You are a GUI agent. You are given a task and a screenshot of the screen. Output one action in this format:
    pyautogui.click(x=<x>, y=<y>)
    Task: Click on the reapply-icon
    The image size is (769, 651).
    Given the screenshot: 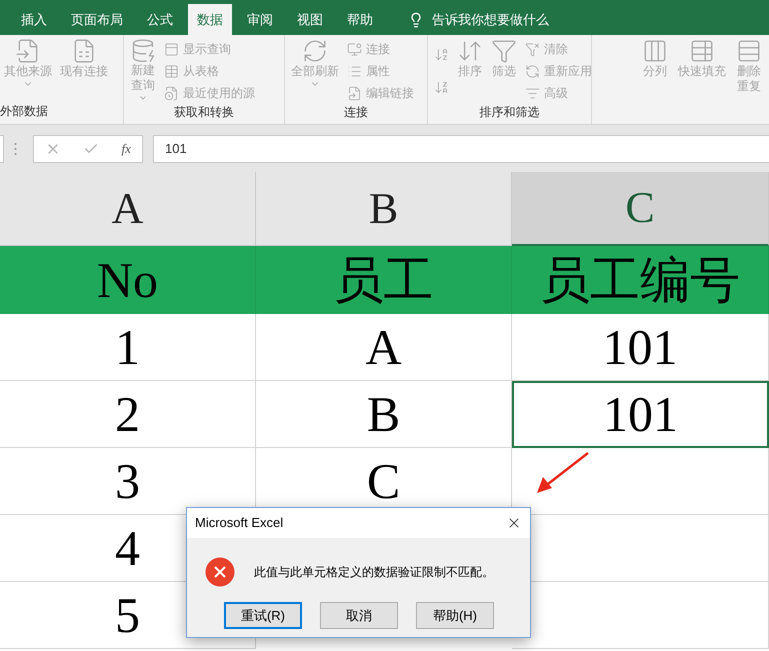 What is the action you would take?
    pyautogui.click(x=532, y=71)
    